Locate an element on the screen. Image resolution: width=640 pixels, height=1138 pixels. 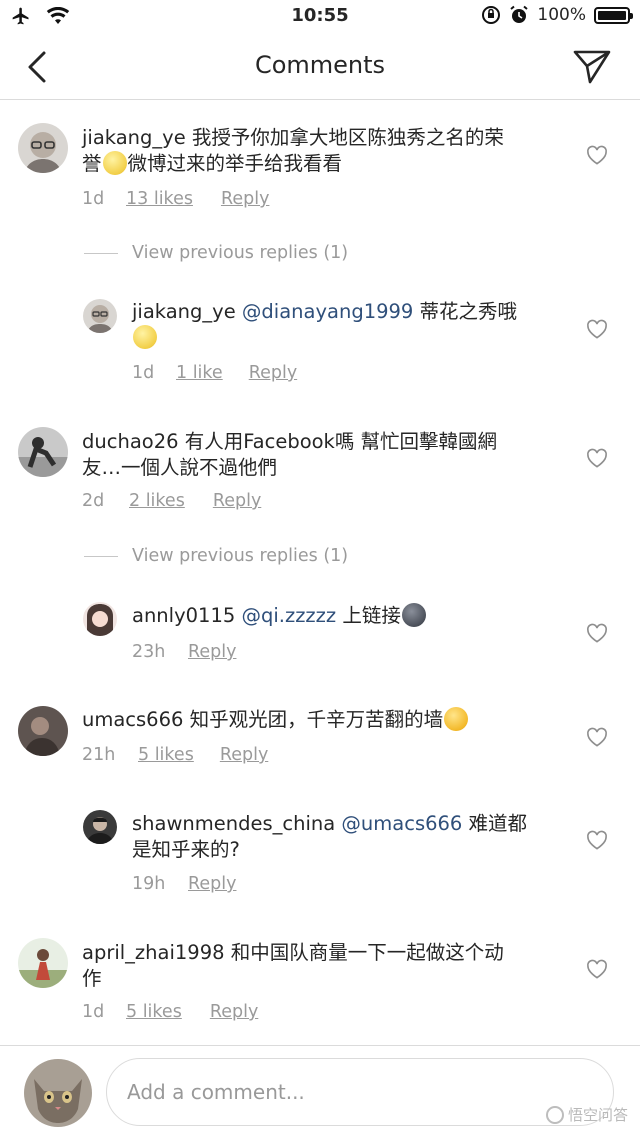
watermark: 悟空问答 is located at coordinates (586, 1114).